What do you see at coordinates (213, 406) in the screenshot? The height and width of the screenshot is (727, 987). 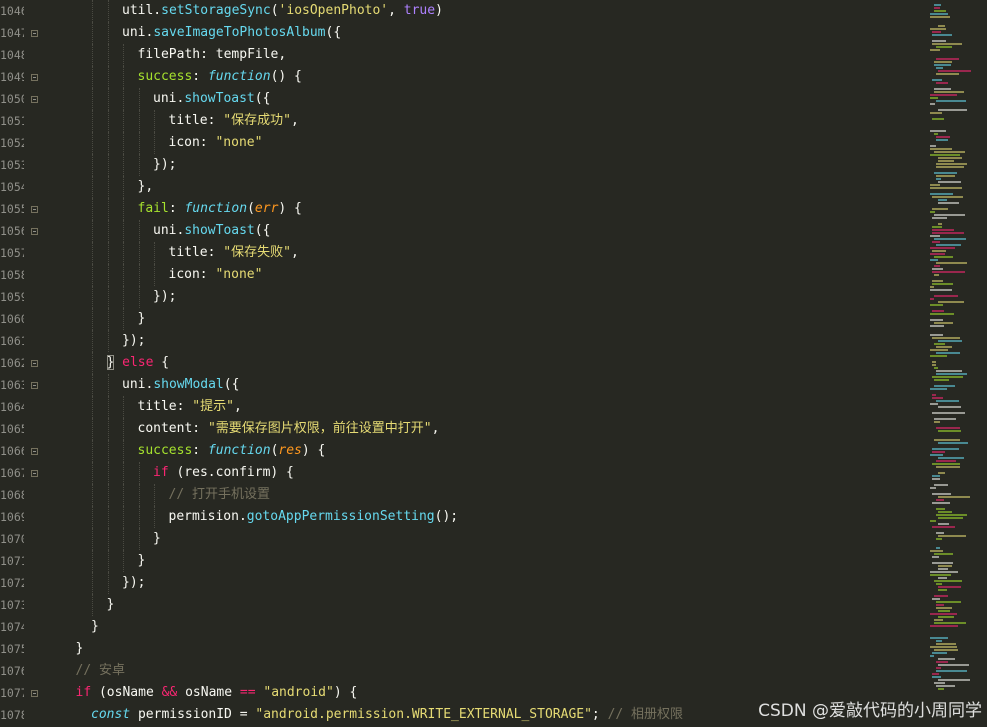 I see `code-token: "提示"` at bounding box center [213, 406].